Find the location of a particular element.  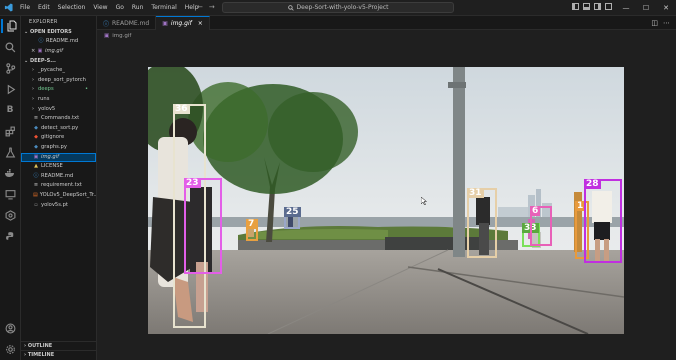

kubernetes-icon is located at coordinates (10, 215).